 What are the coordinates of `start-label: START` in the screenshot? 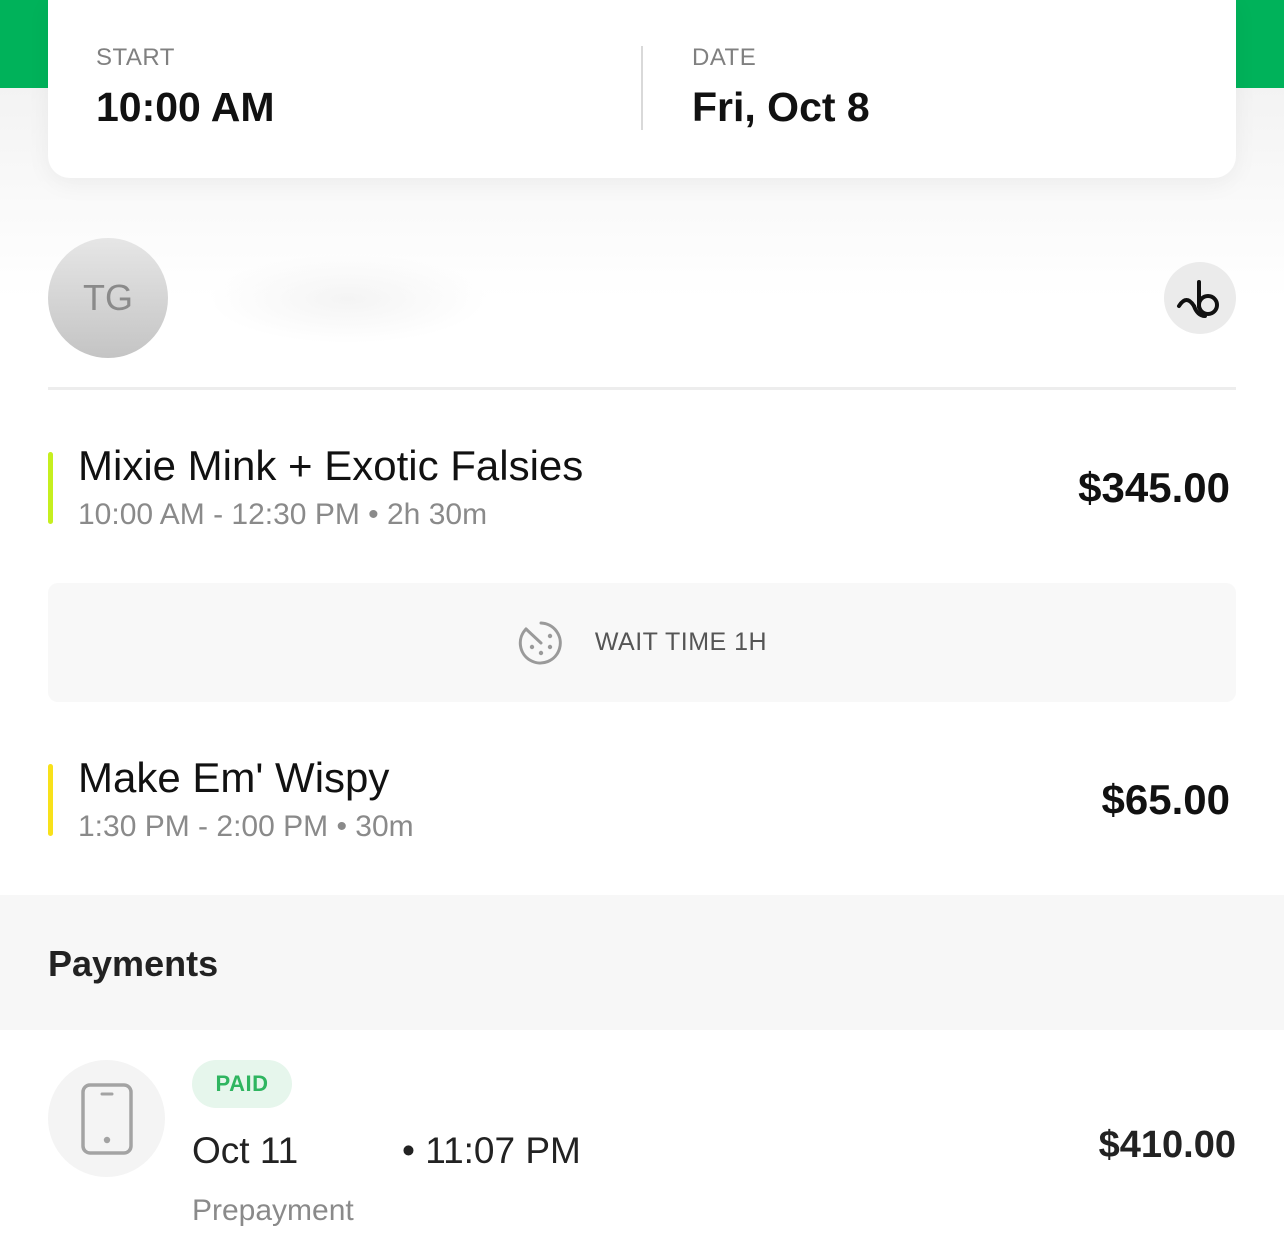 It's located at (135, 57).